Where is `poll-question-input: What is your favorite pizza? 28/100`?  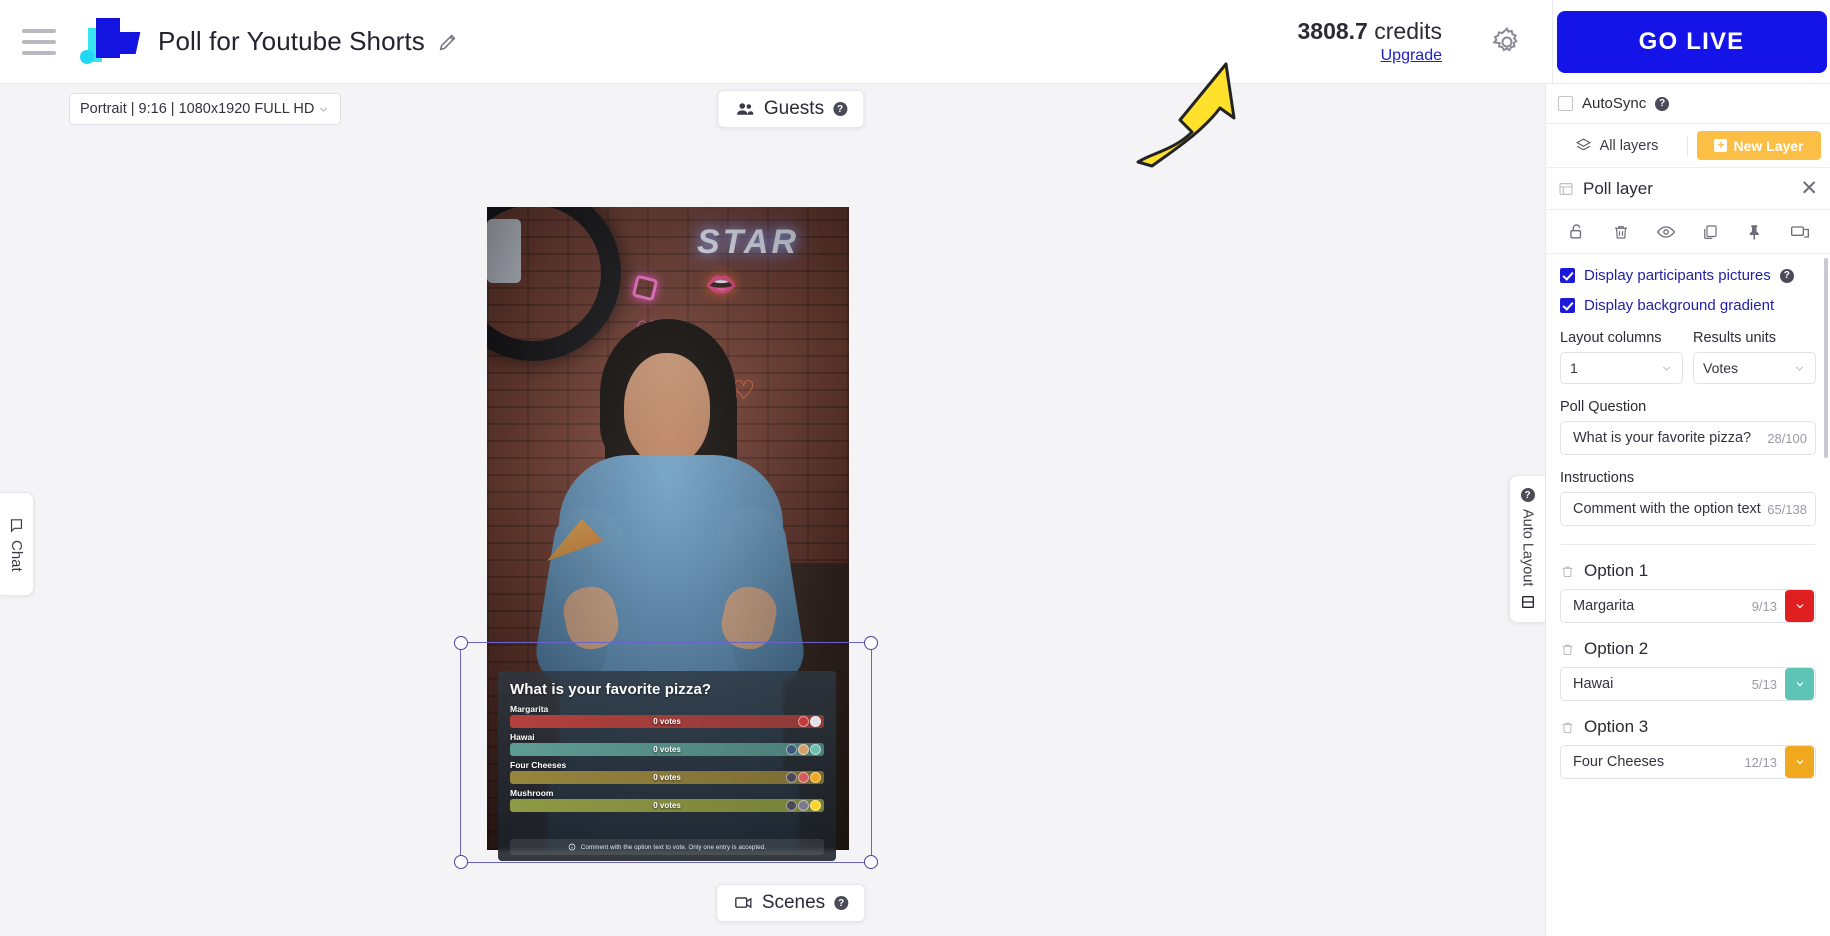
poll-question-input: What is your favorite pizza? 28/100 is located at coordinates (1688, 438).